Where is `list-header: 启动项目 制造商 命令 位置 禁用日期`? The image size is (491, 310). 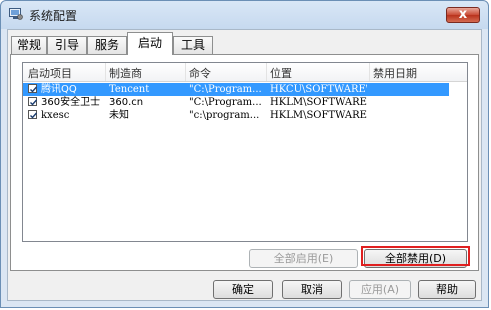
list-header: 启动项目 制造商 命令 位置 禁用日期 is located at coordinates (245, 72).